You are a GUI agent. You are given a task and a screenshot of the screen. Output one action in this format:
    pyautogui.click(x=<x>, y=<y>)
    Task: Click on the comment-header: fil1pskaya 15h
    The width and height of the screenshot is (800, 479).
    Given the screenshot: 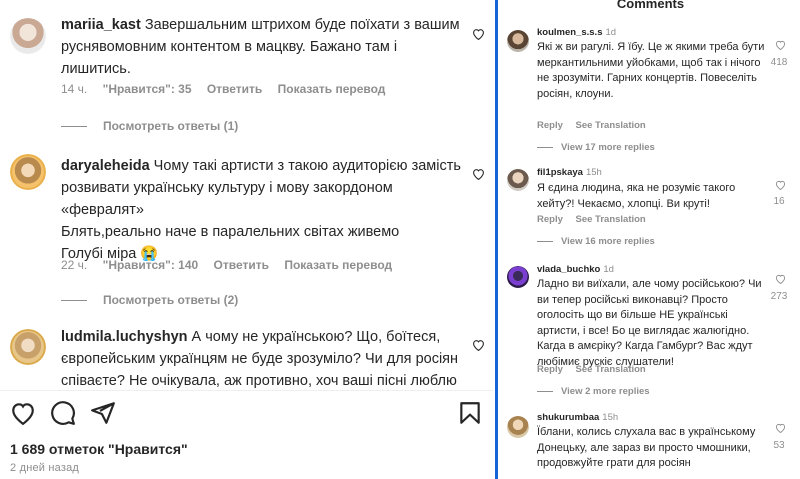 What is the action you would take?
    pyautogui.click(x=569, y=172)
    